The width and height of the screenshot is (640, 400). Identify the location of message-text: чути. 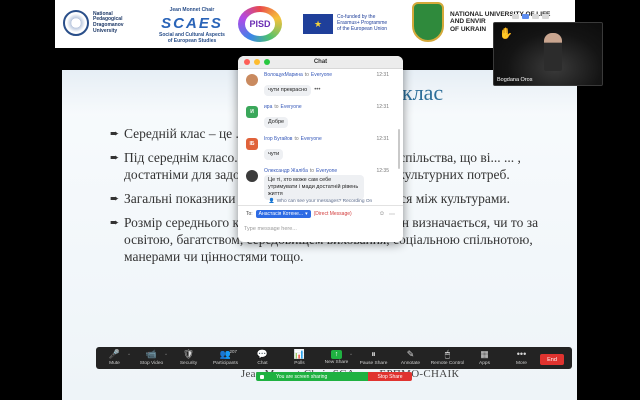
(274, 154).